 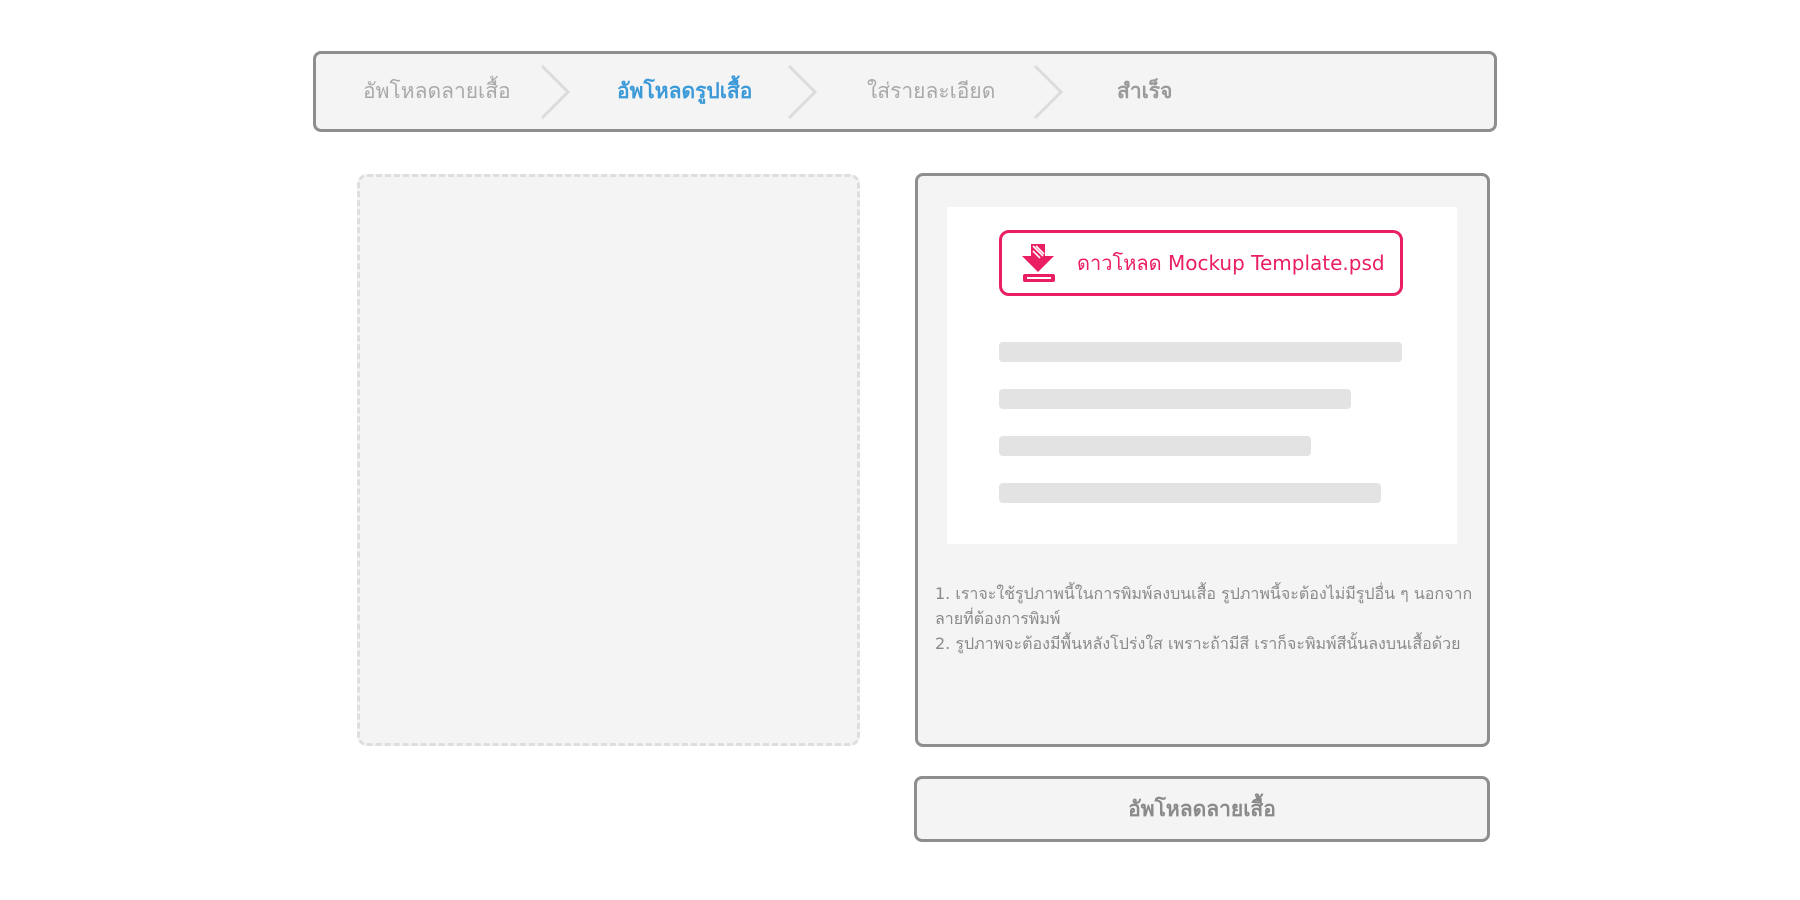 What do you see at coordinates (437, 91) in the screenshot?
I see `step-upload-design: อัพโหลดลายเสื้อ` at bounding box center [437, 91].